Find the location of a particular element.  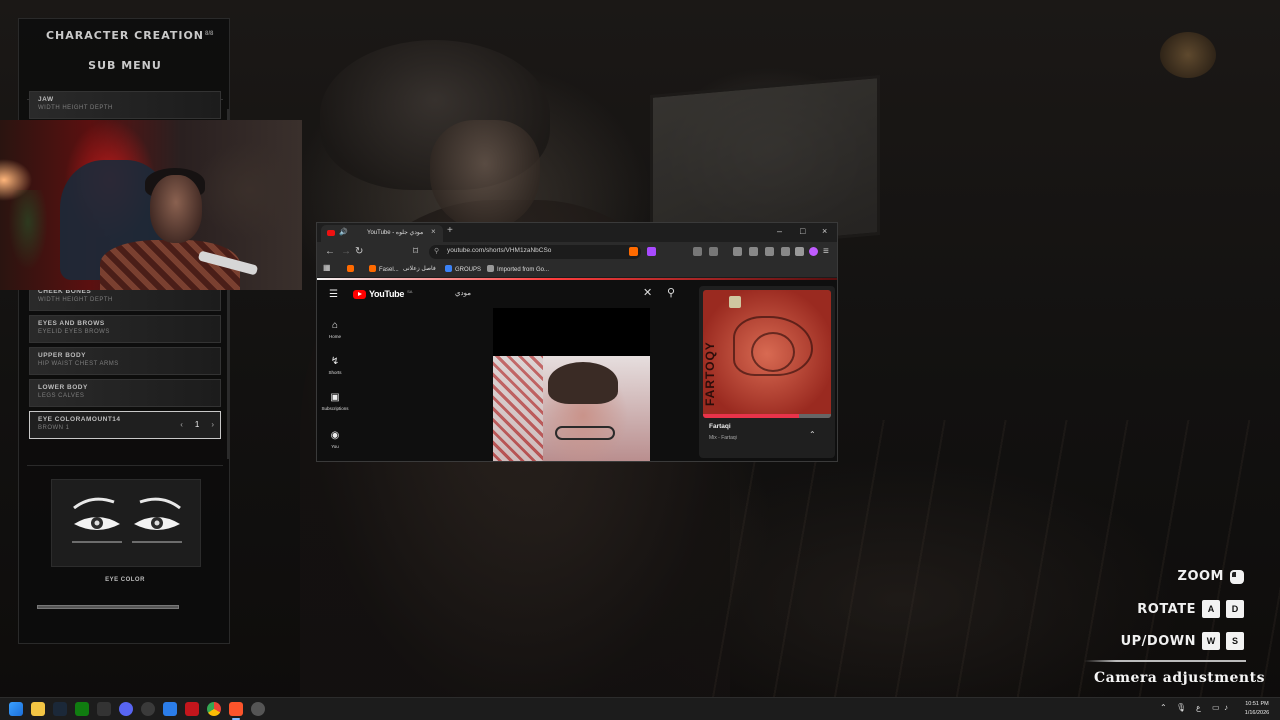

nav-label: Home is located at coordinates (334, 336).